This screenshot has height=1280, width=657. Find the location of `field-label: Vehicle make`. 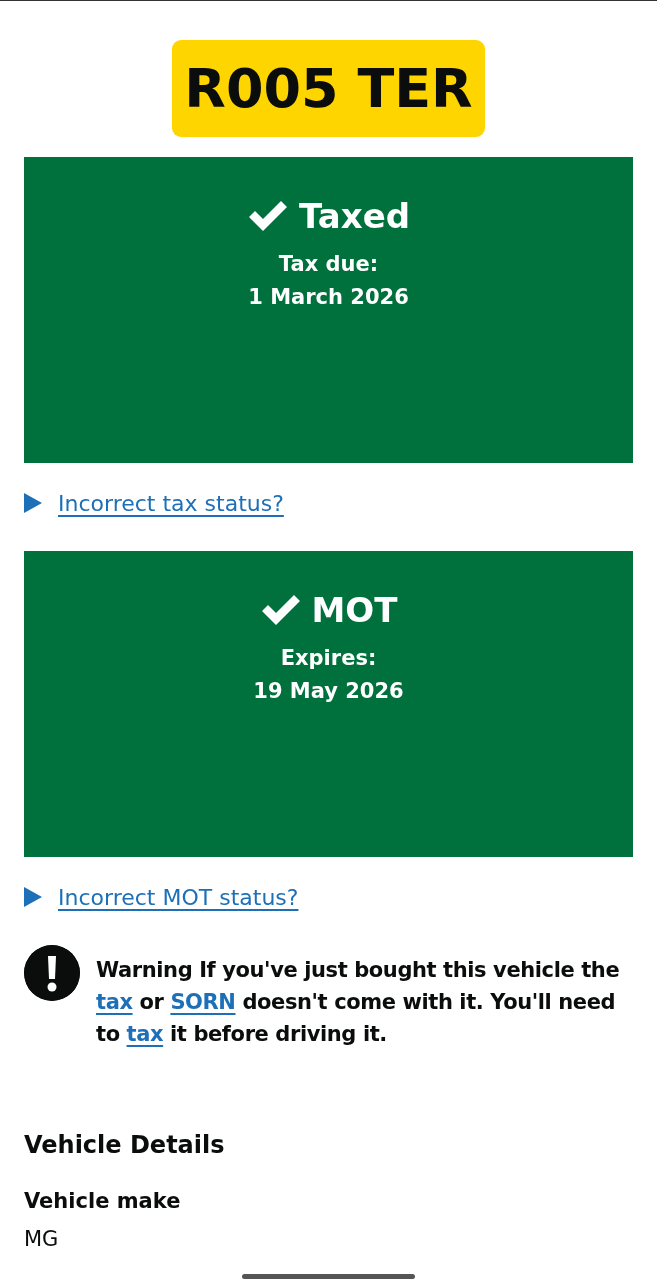

field-label: Vehicle make is located at coordinates (103, 1201).